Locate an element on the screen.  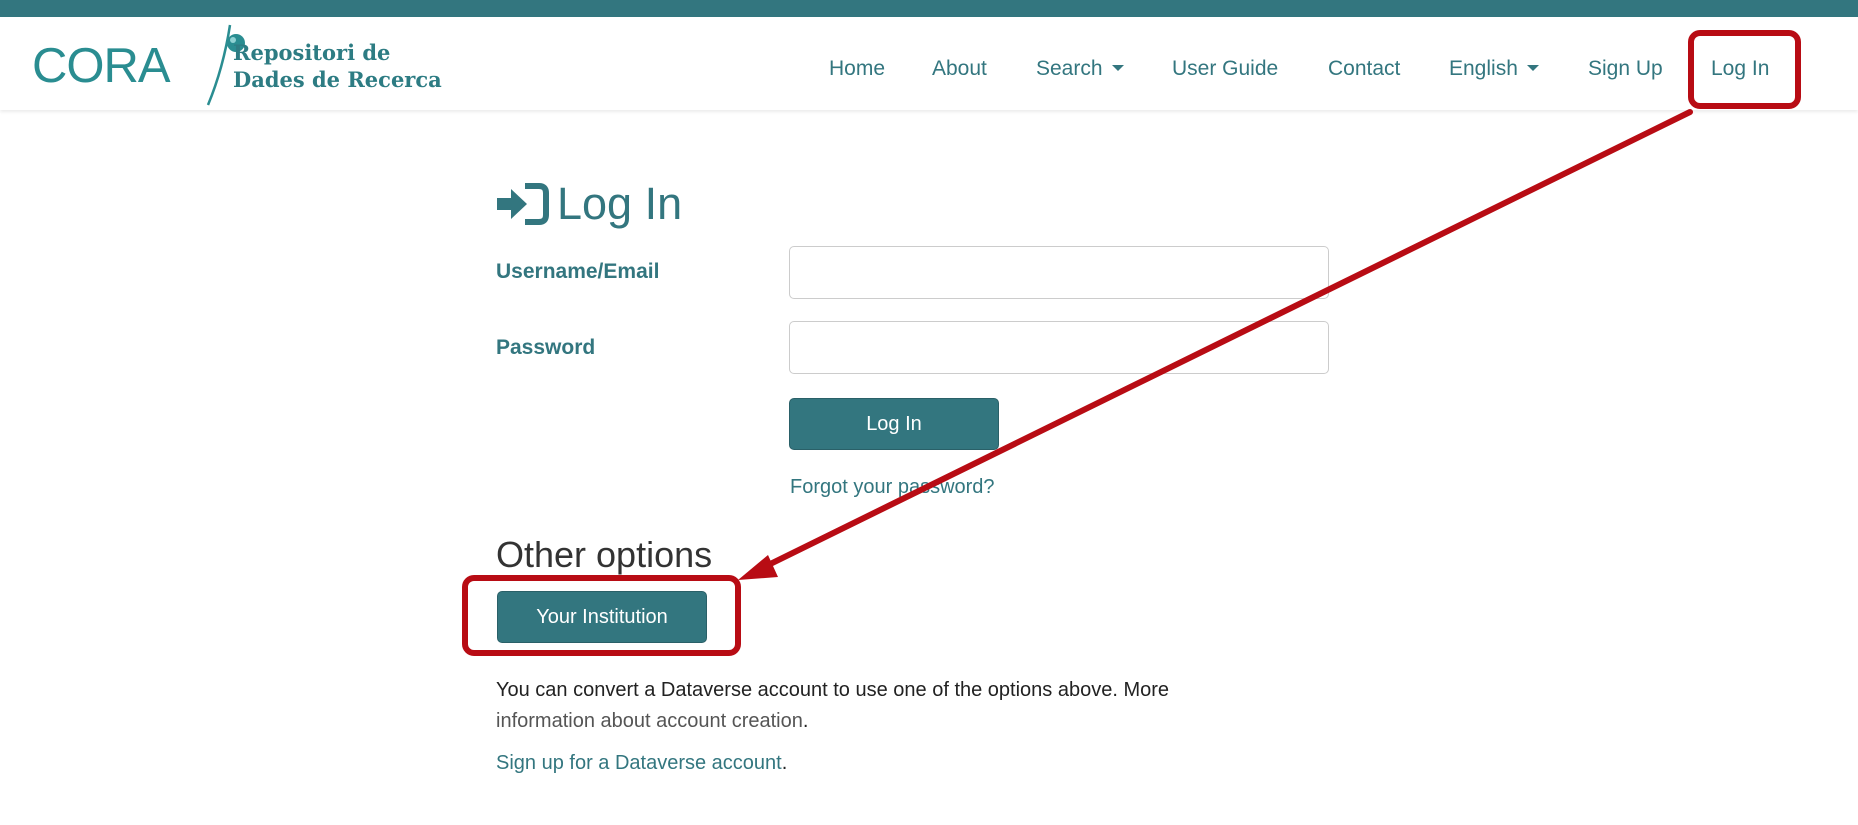
password-input is located at coordinates (1059, 347).